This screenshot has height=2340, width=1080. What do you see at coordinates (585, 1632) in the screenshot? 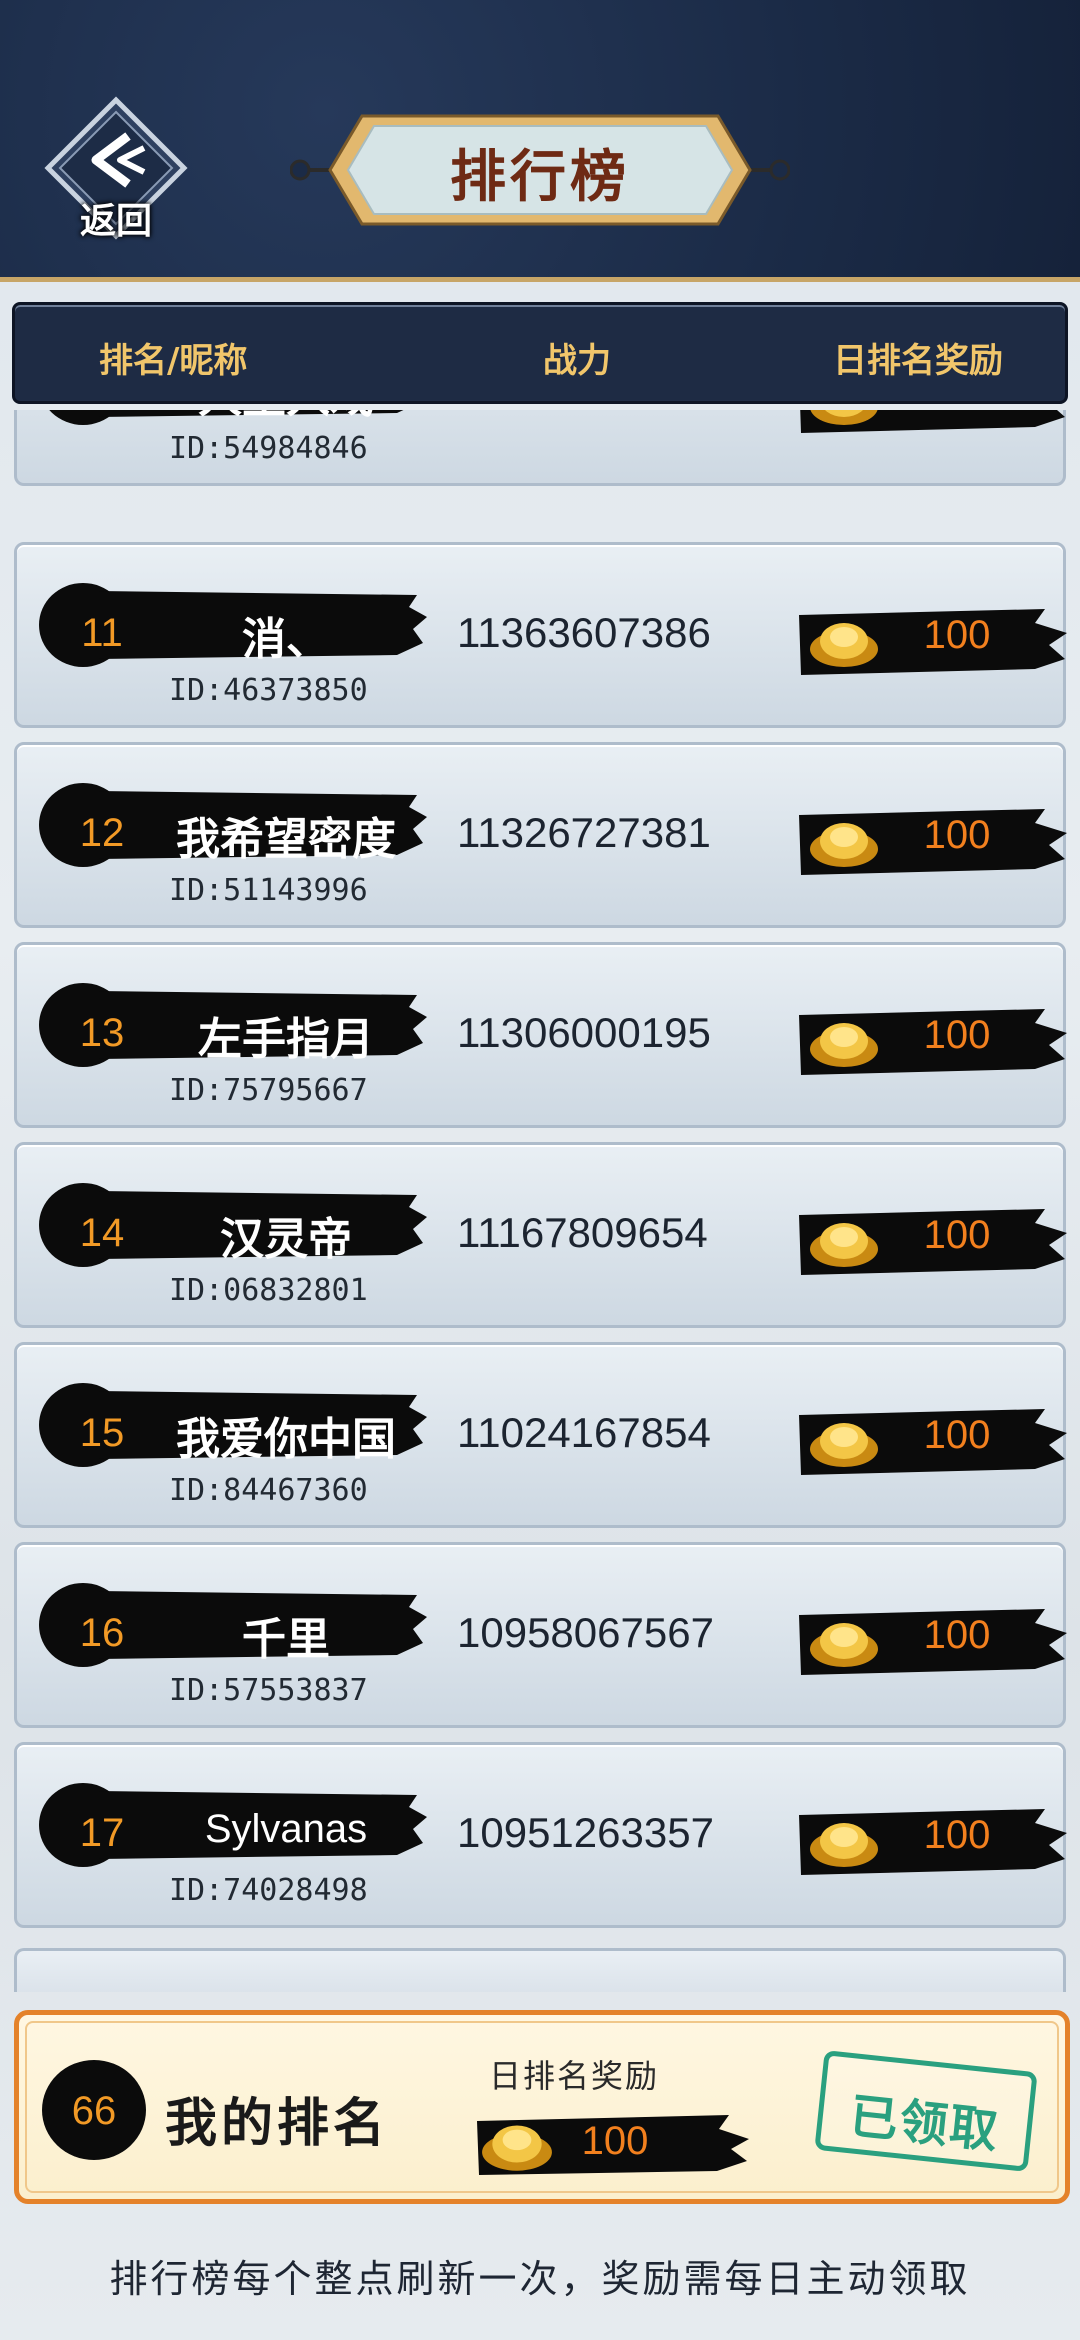
I see `power-value: 10958067567` at bounding box center [585, 1632].